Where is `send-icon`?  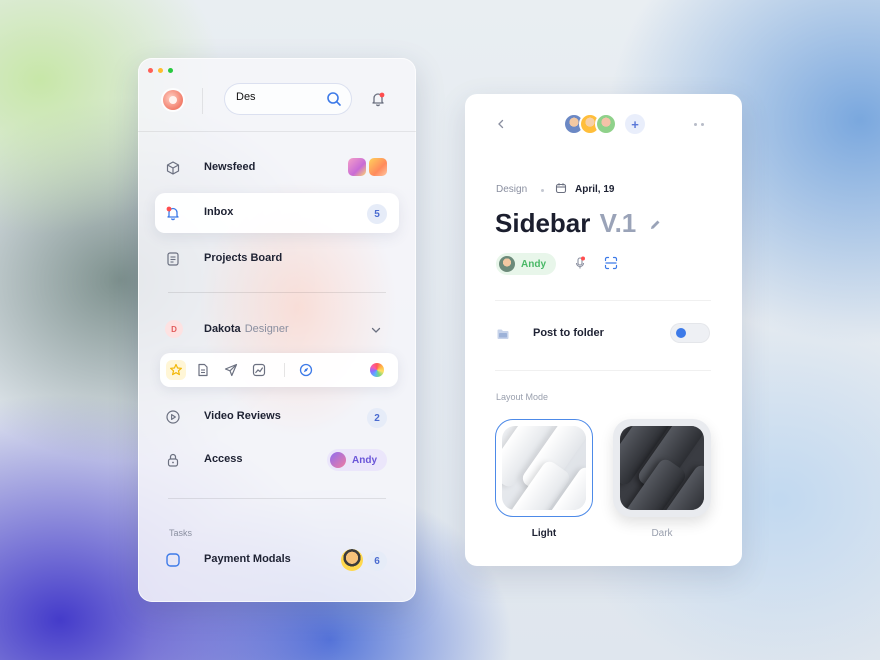
send-icon is located at coordinates (231, 370).